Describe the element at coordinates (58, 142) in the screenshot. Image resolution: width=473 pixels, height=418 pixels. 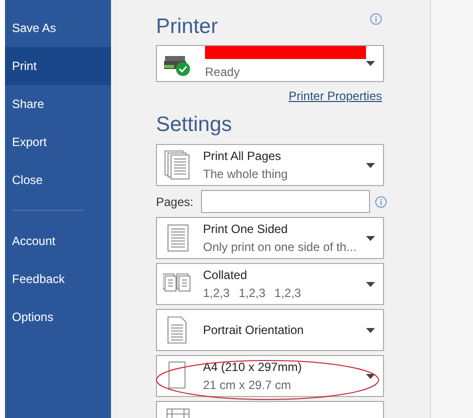
I see `sidebar-item: Export` at that location.